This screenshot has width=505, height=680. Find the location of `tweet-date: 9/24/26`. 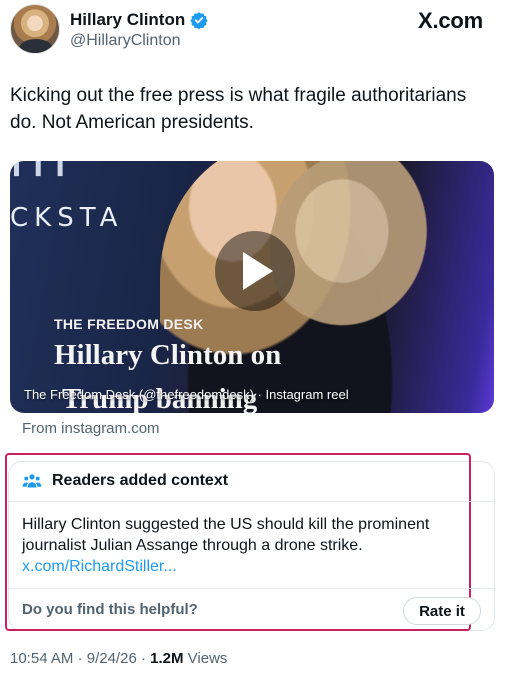

tweet-date: 9/24/26 is located at coordinates (112, 658).